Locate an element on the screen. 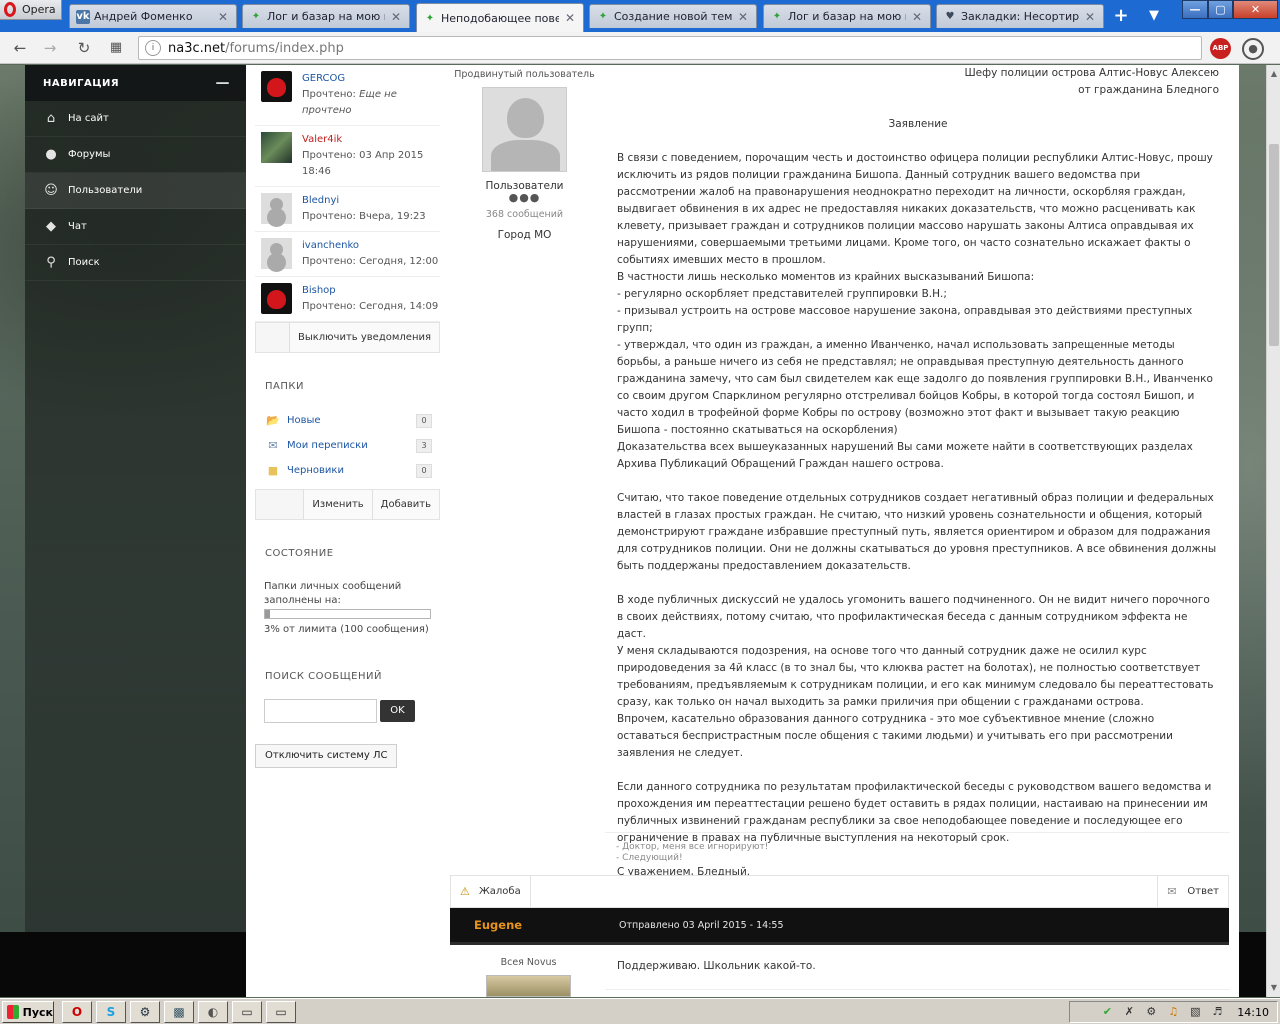 The width and height of the screenshot is (1280, 1024). windows-logo-icon is located at coordinates (13, 1012).